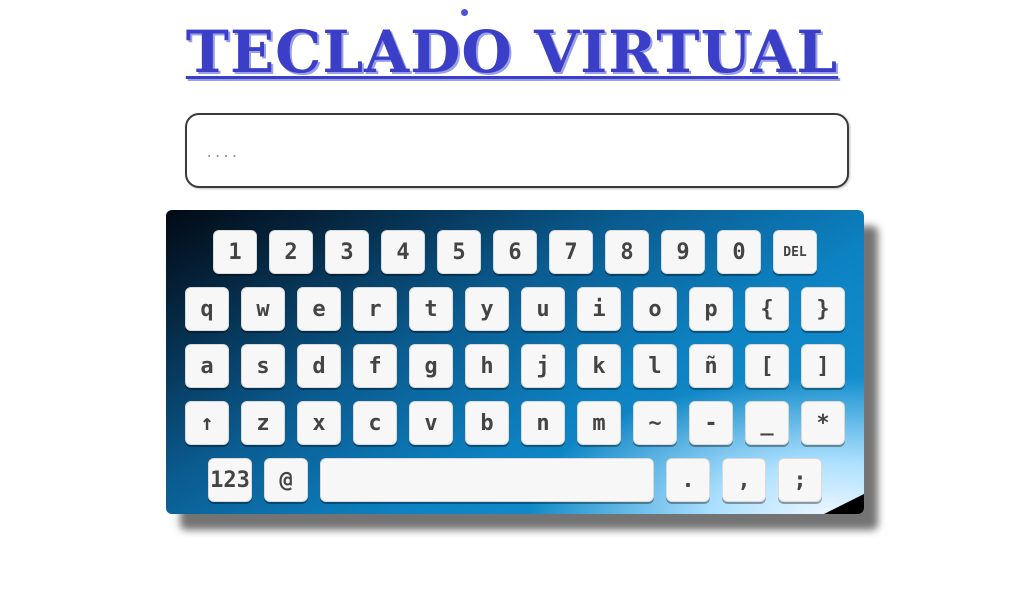  I want to click on key-2: 2, so click(291, 252).